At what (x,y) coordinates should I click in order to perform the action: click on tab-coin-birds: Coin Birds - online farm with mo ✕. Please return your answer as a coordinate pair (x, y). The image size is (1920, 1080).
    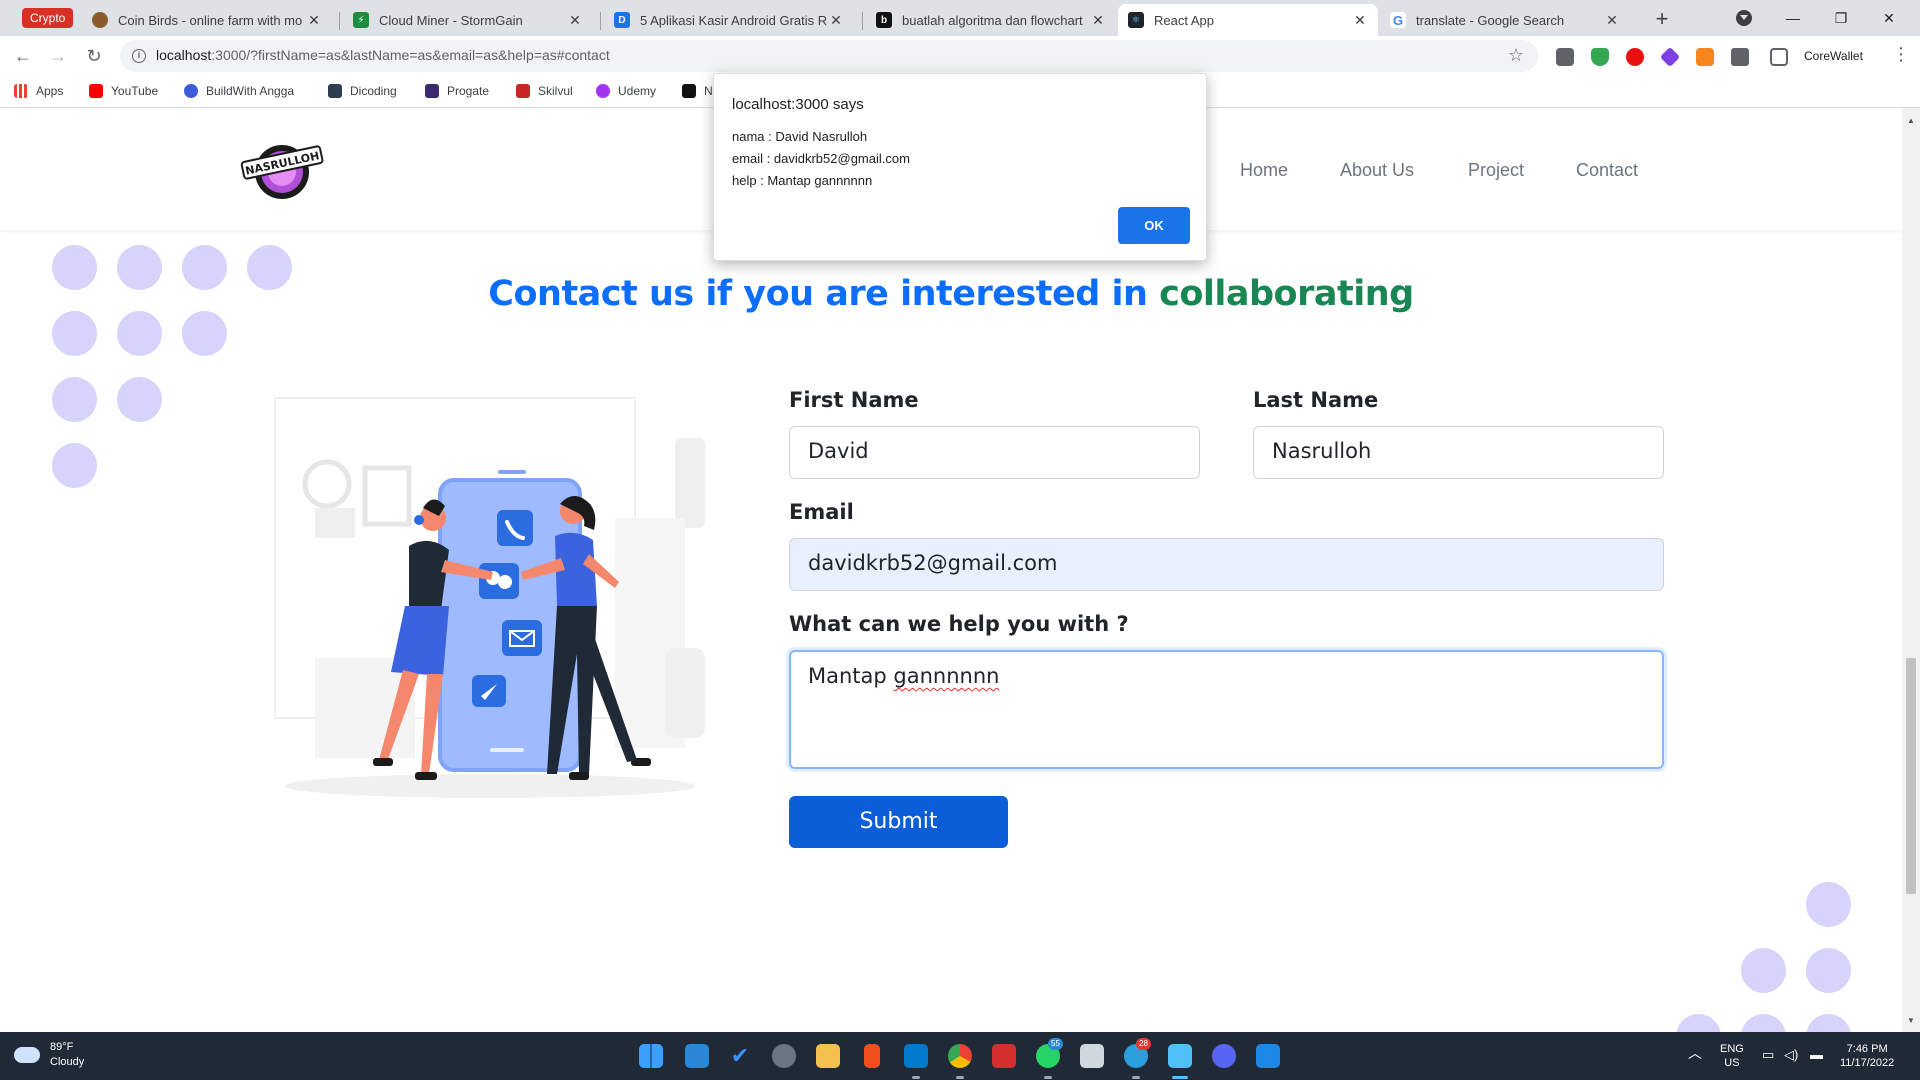
    Looking at the image, I should click on (207, 20).